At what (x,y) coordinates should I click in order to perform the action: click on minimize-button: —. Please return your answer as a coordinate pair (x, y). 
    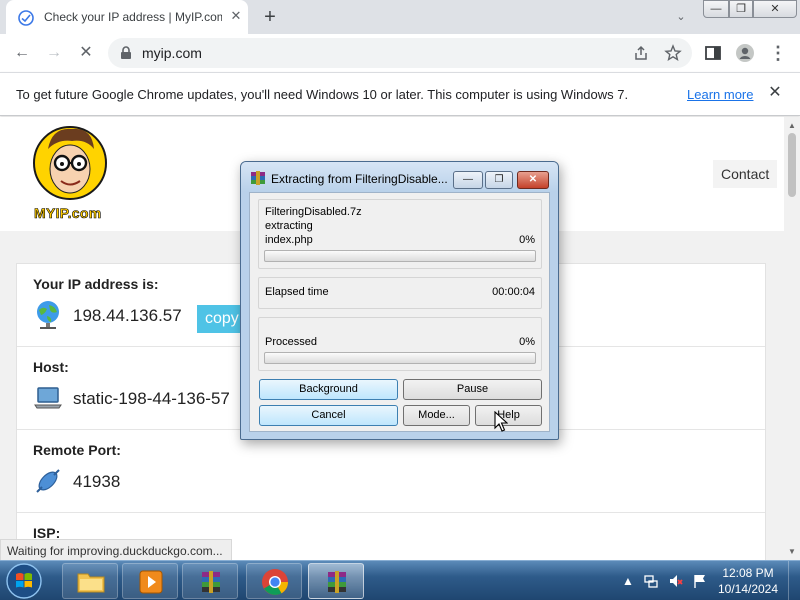
    Looking at the image, I should click on (716, 9).